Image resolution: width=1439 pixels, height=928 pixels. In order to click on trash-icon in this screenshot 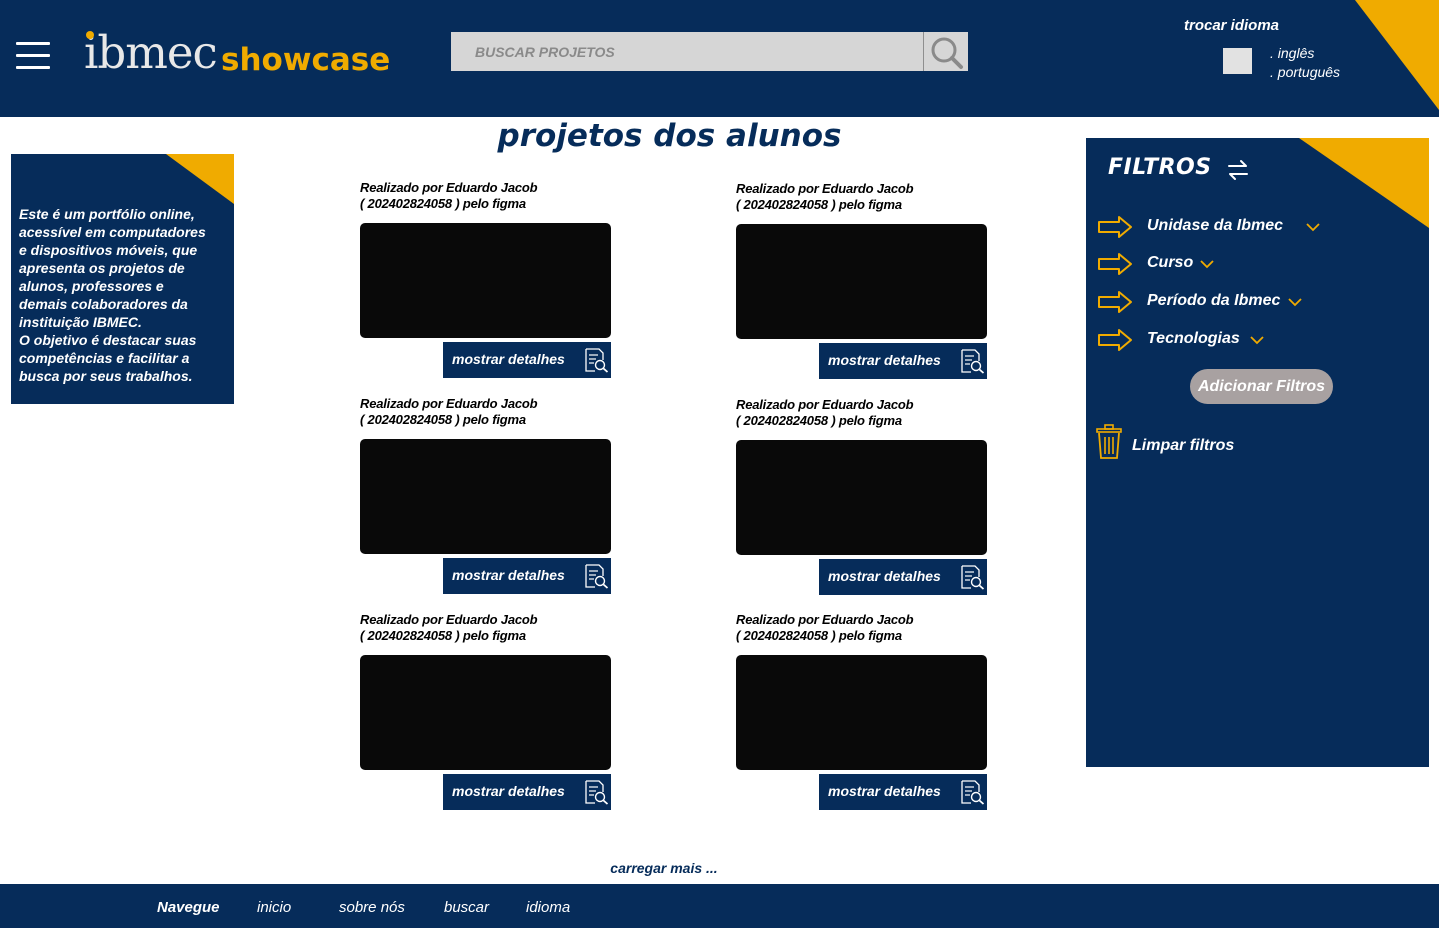, I will do `click(1109, 441)`.